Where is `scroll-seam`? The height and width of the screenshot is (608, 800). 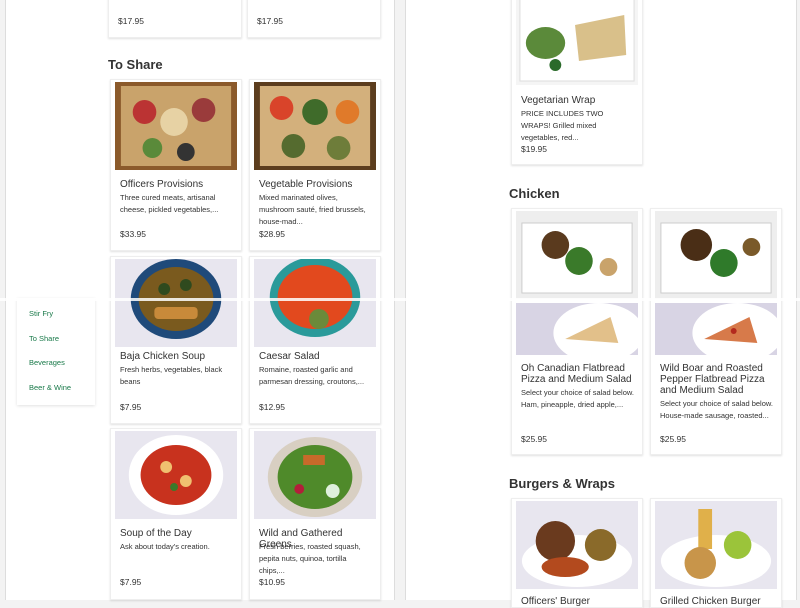 scroll-seam is located at coordinates (400, 299).